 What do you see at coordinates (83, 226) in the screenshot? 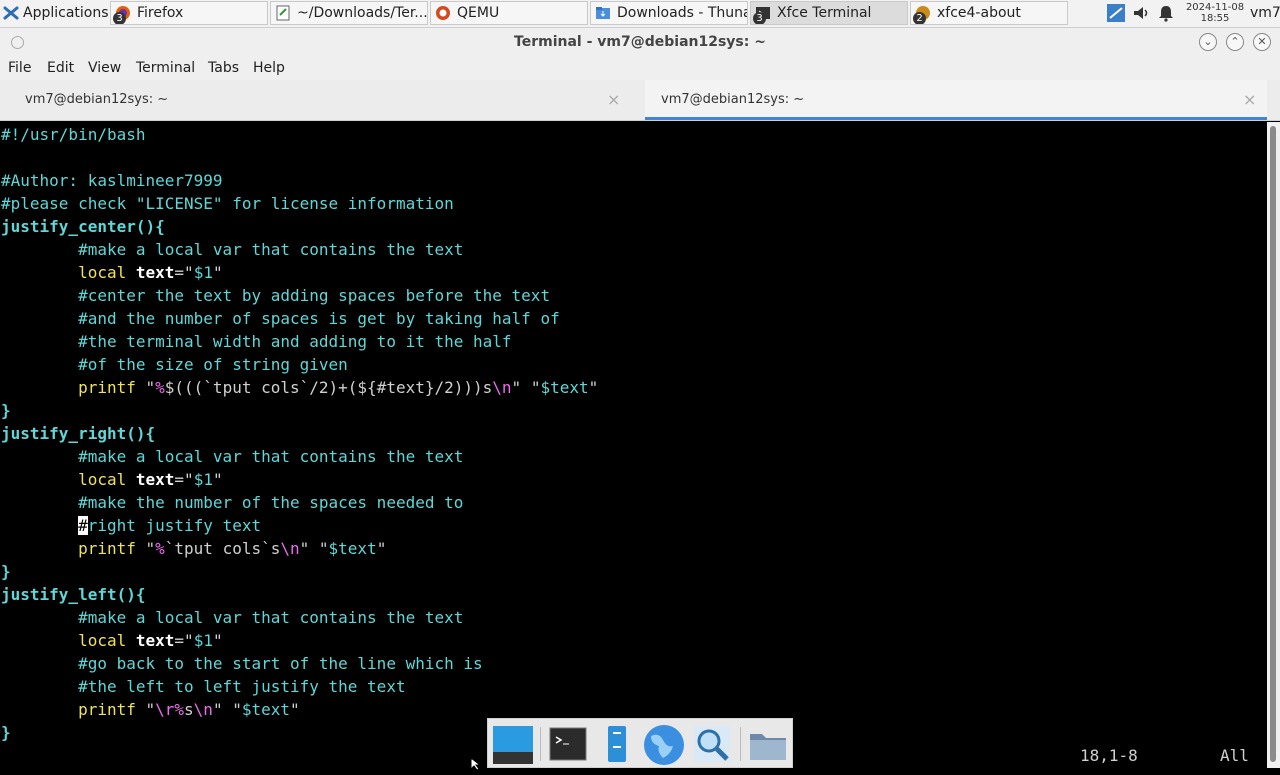
I see `code-line: justify_center(){` at bounding box center [83, 226].